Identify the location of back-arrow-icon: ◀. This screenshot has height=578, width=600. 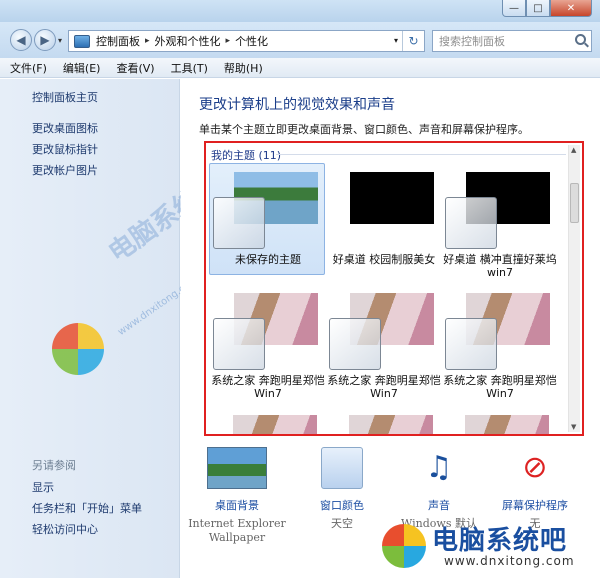
(21, 40).